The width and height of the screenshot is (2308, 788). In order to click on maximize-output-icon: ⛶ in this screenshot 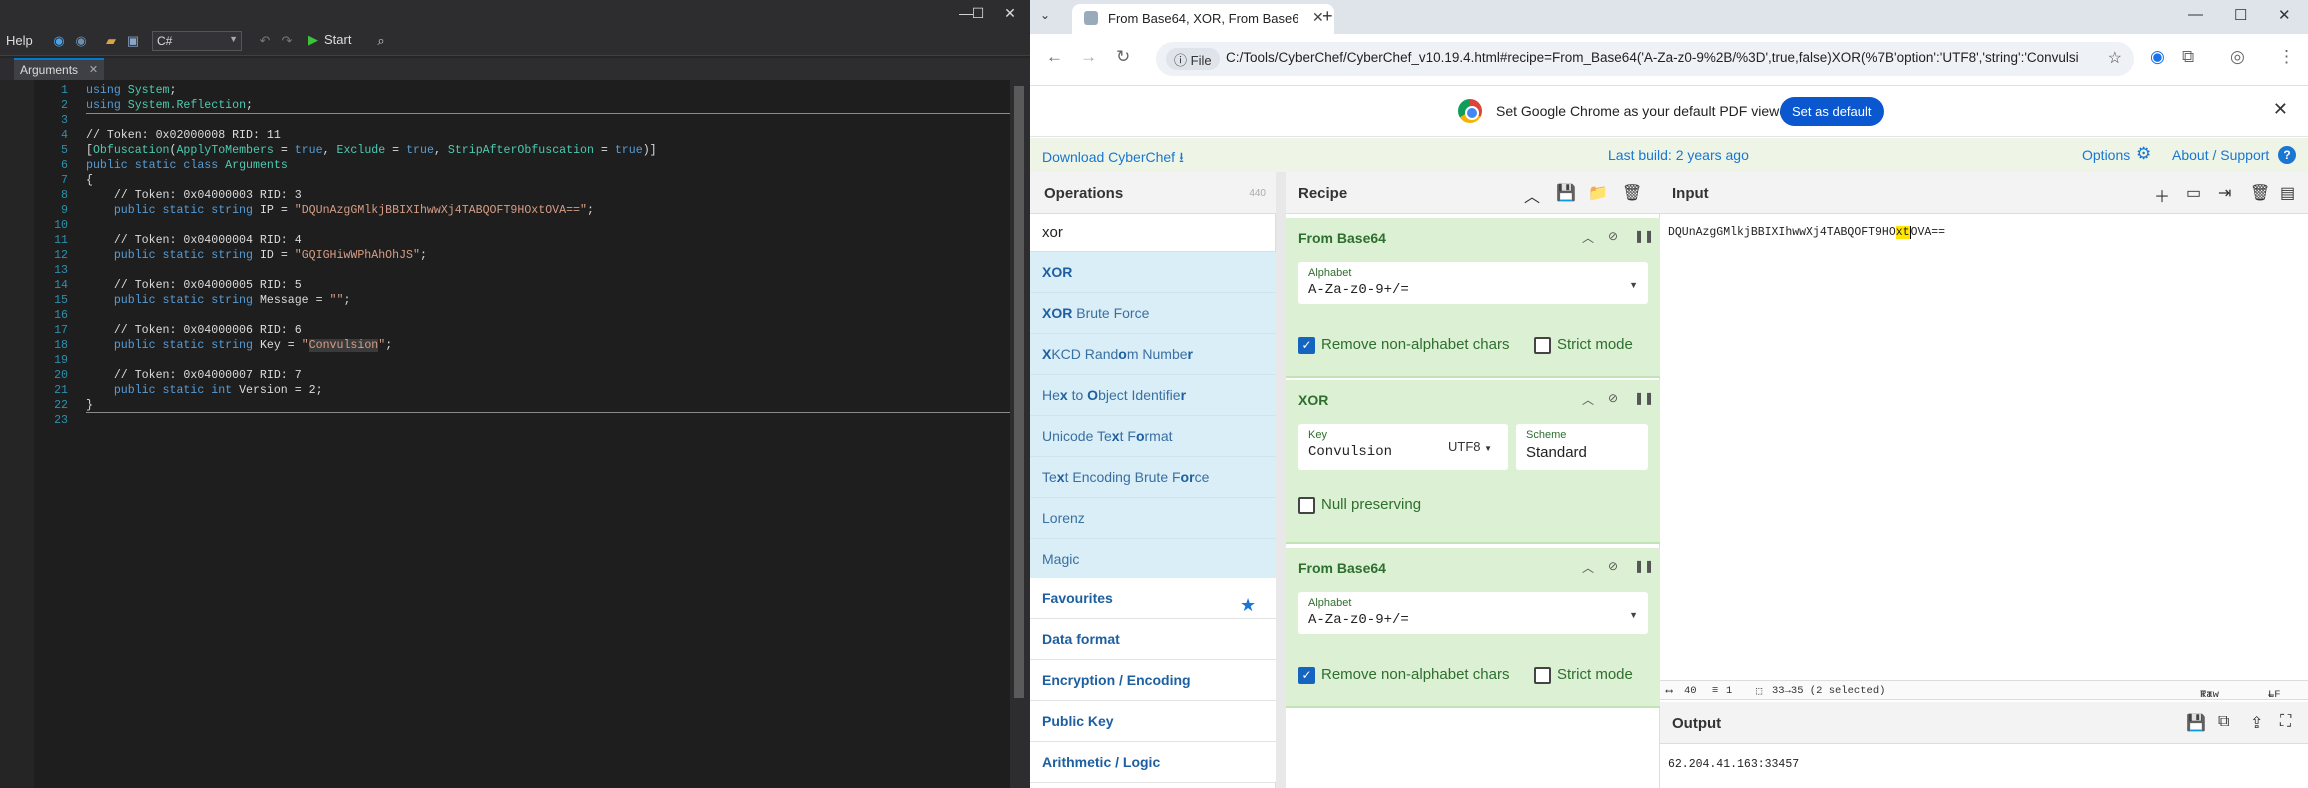, I will do `click(2285, 722)`.